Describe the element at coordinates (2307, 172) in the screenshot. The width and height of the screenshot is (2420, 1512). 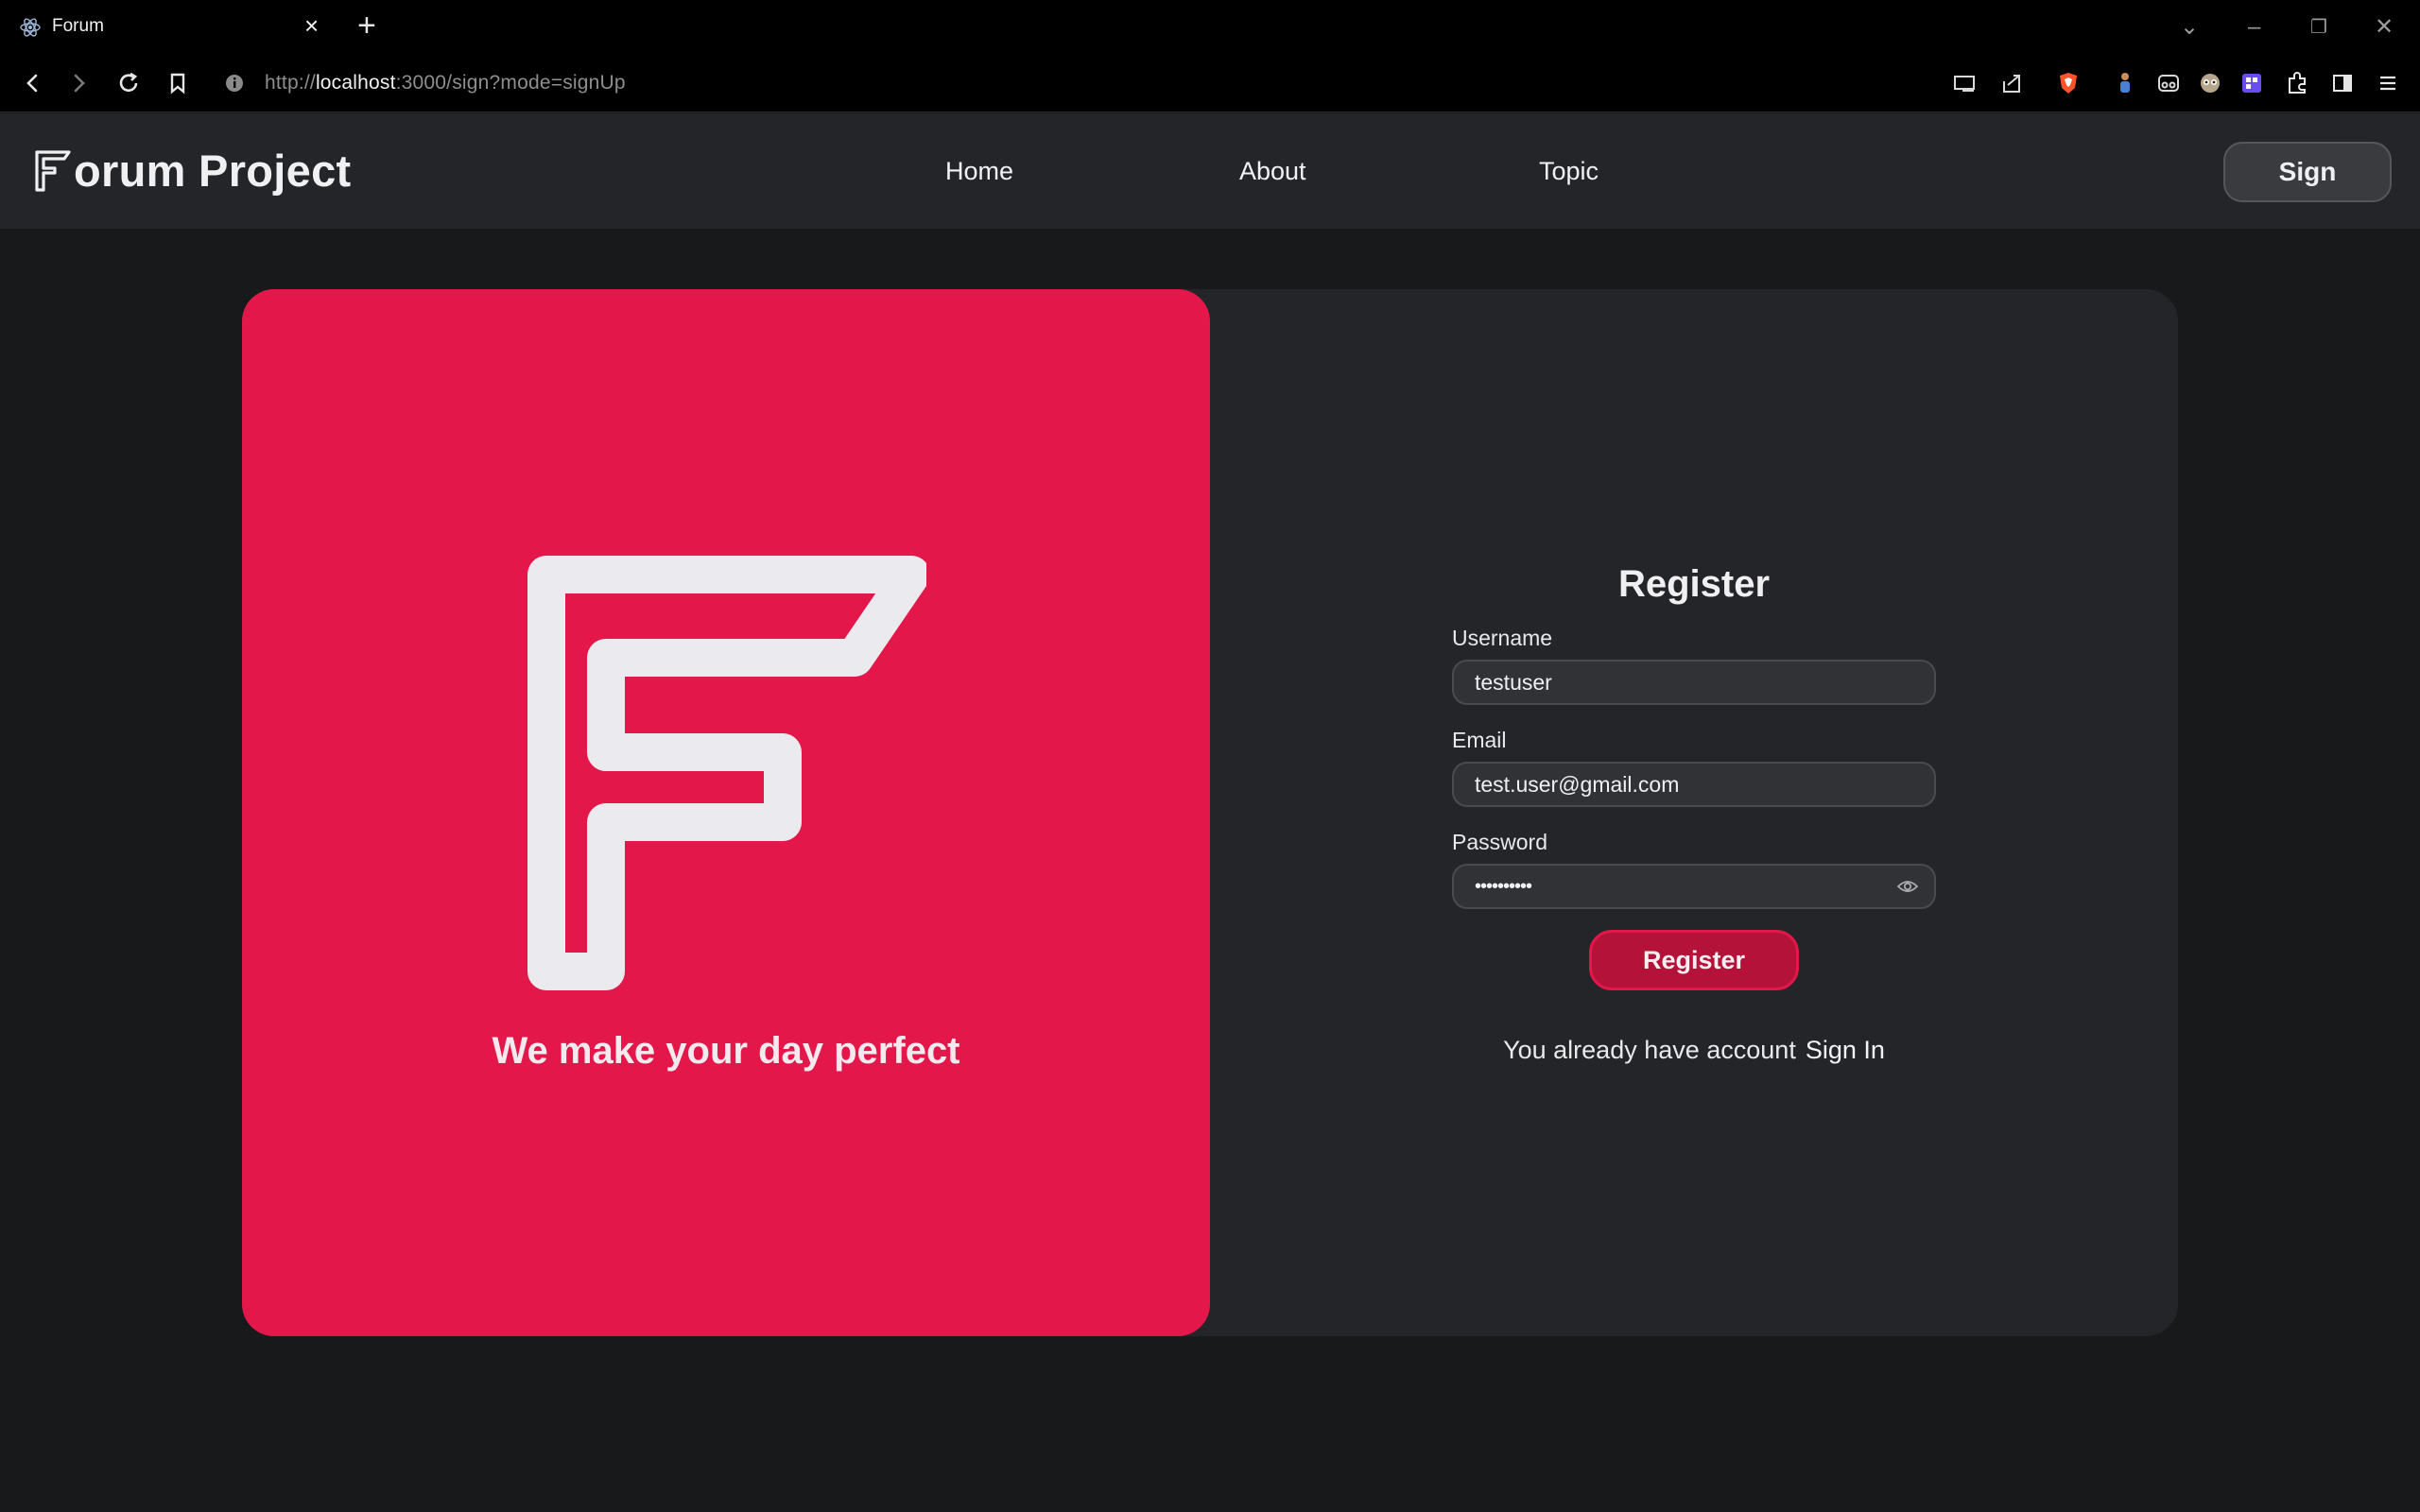
I see `sign-button: Sign` at that location.